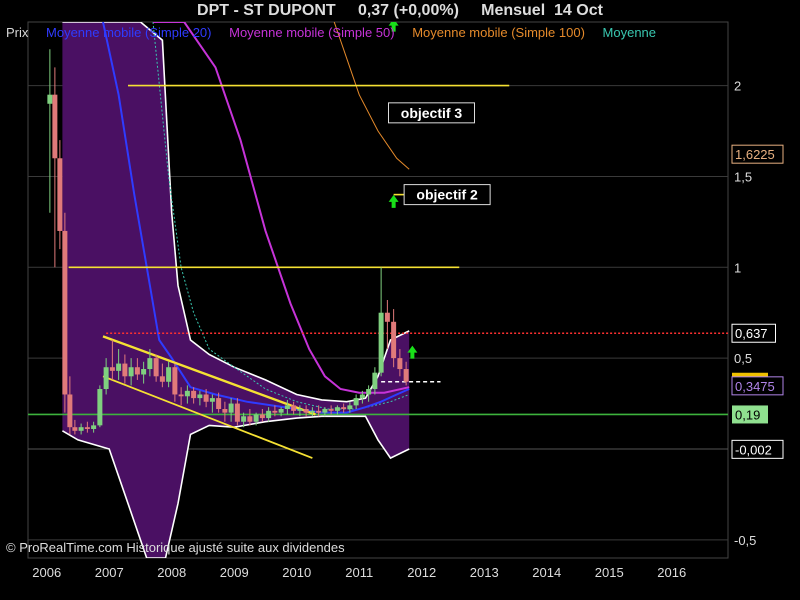  Describe the element at coordinates (109, 572) in the screenshot. I see `x-tick-label: 2007` at that location.